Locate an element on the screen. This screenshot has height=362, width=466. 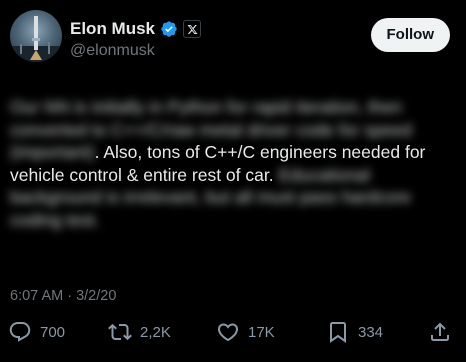
timestamp: 6:07 AM · 3/2/20 is located at coordinates (63, 296).